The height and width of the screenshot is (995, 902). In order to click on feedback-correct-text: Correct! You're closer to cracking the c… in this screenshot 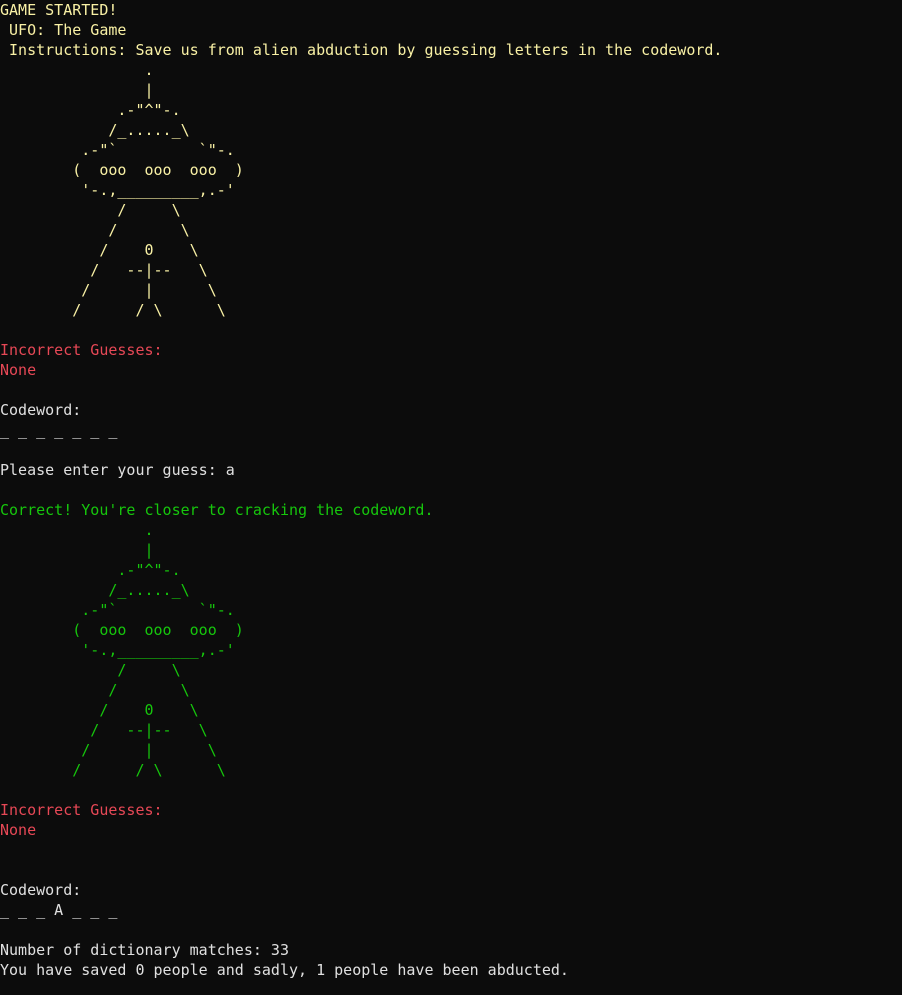, I will do `click(217, 510)`.